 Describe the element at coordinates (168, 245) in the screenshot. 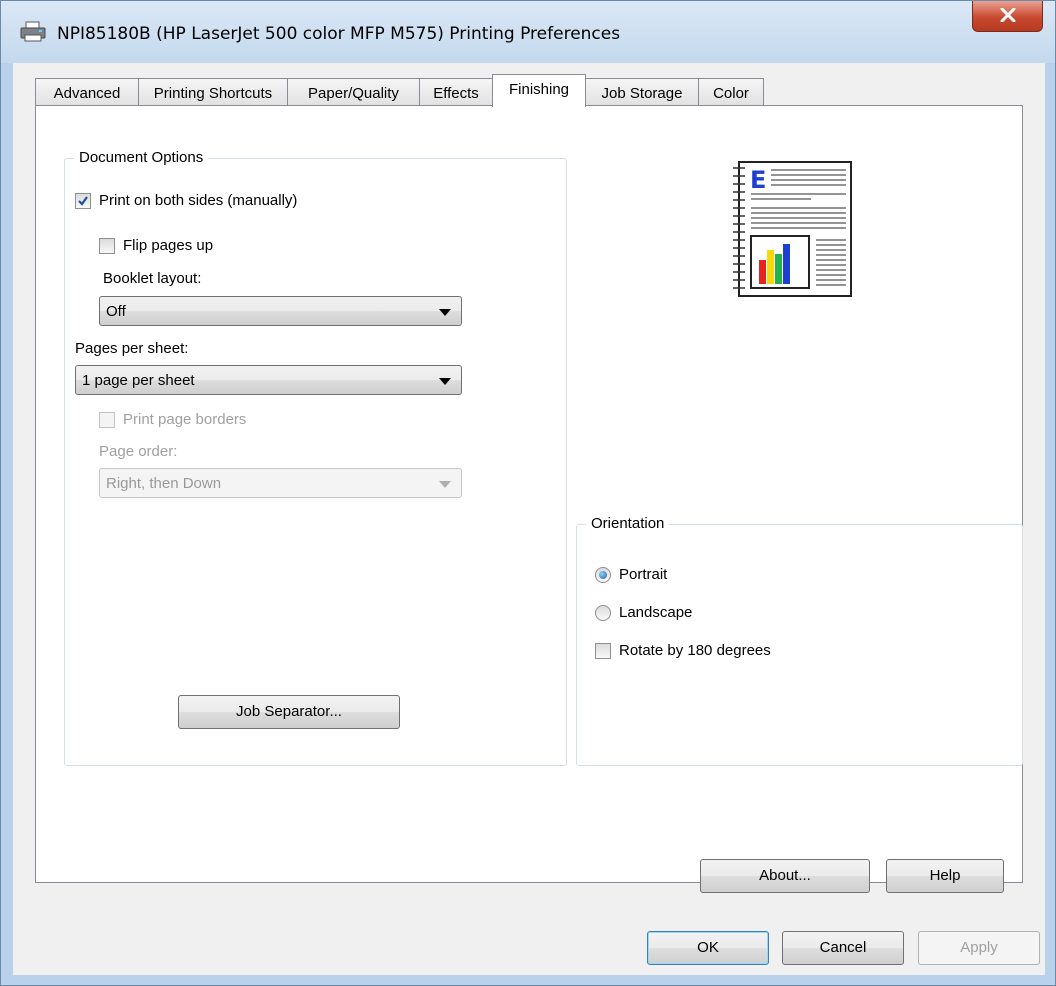

I see `flip-pages-up-label: Flip pages up` at that location.